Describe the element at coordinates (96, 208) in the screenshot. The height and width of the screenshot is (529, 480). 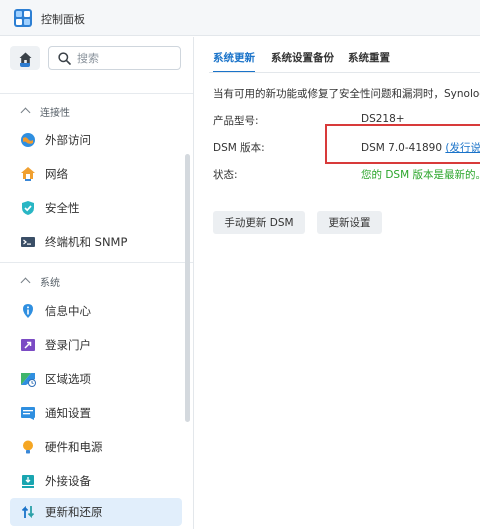
I see `sidebar-item-security: 安全性` at that location.